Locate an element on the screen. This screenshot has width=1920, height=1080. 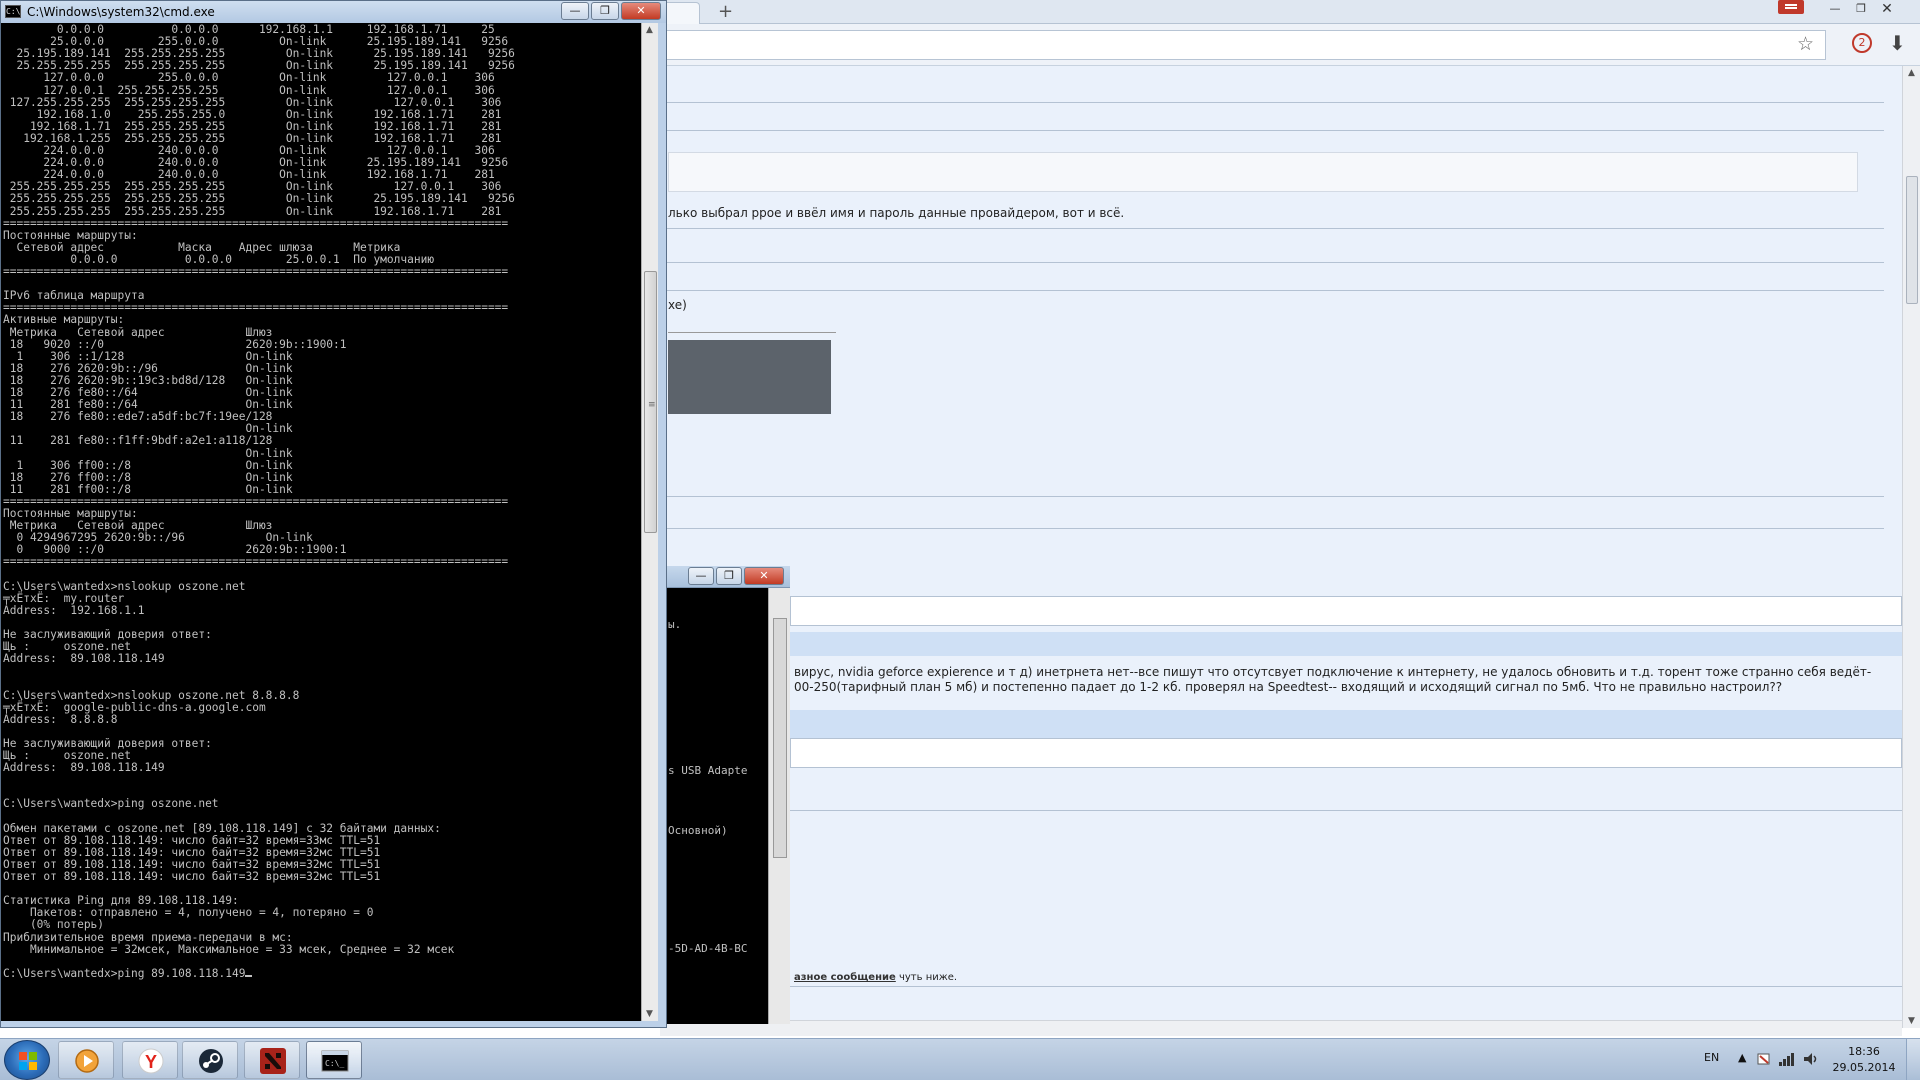
cmd-scroll-thumb: ≡ is located at coordinates (650, 402).